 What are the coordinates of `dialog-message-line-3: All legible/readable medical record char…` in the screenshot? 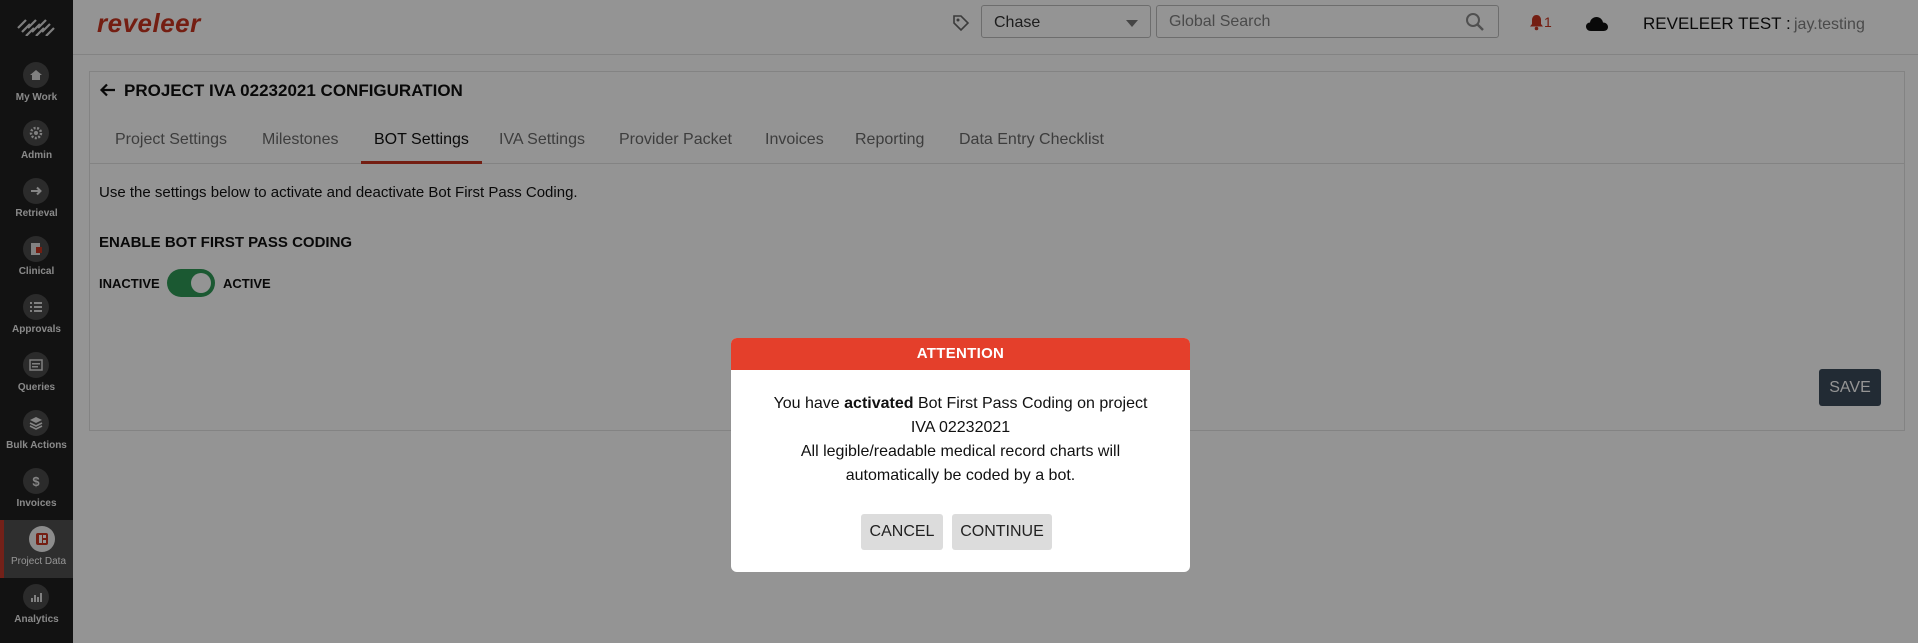 It's located at (960, 451).